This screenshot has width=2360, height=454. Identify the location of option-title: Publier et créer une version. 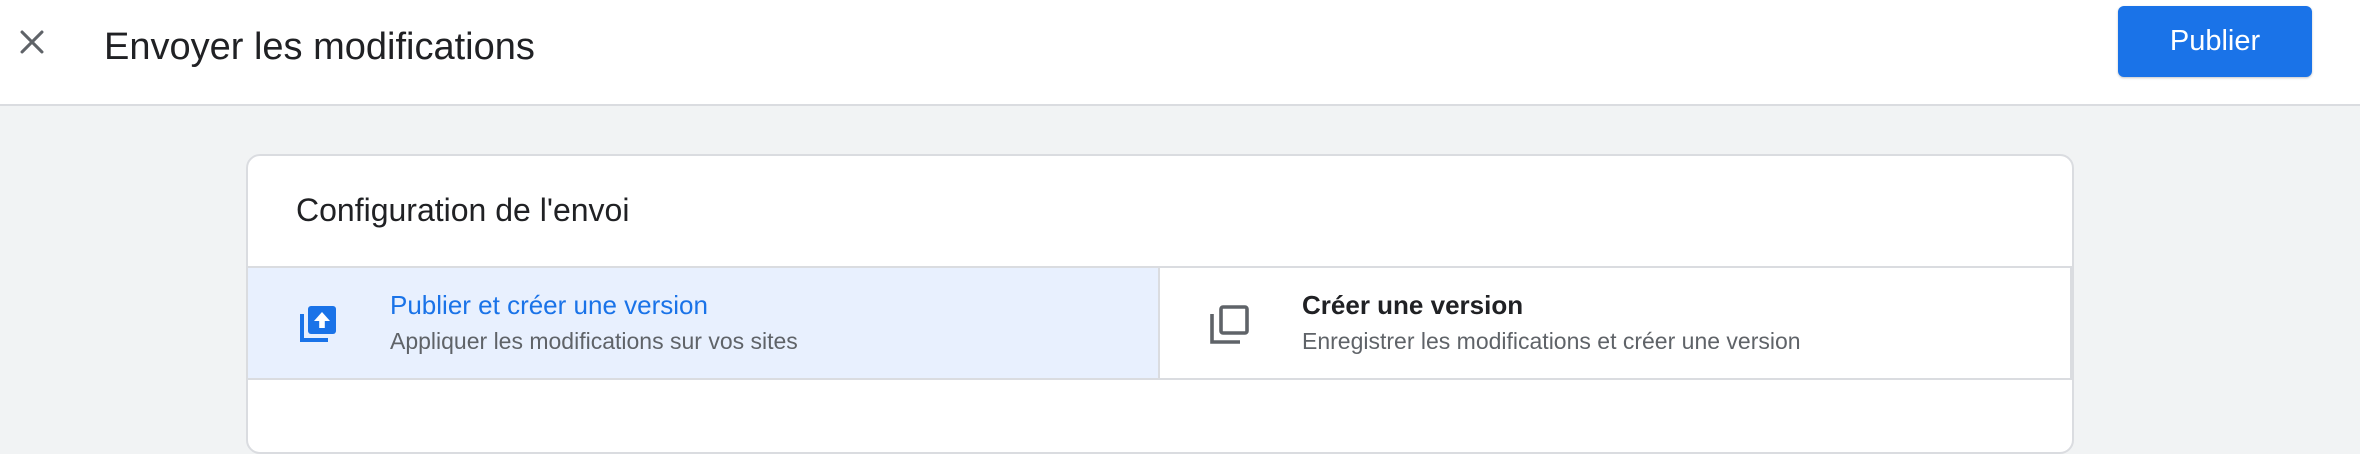
(549, 305).